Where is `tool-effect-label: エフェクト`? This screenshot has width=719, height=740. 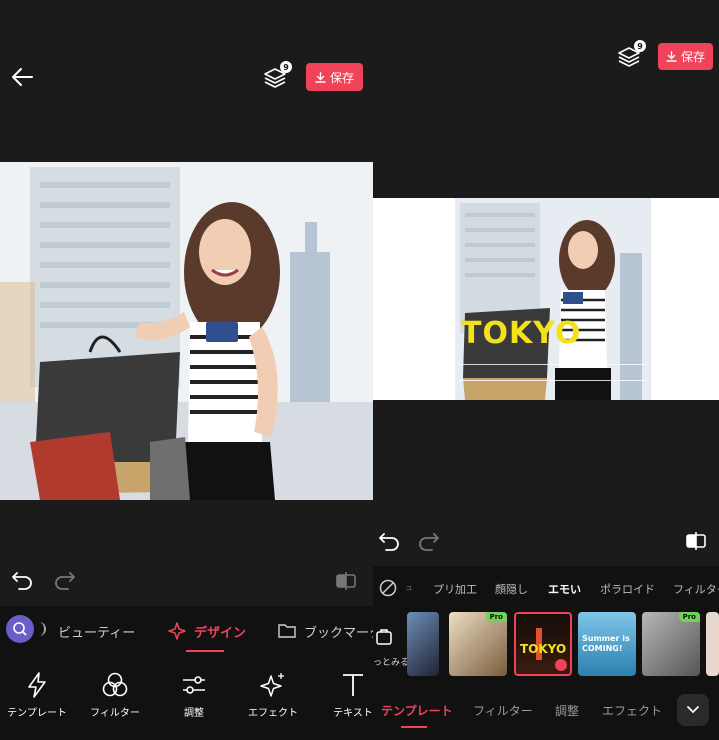 tool-effect-label: エフェクト is located at coordinates (273, 713).